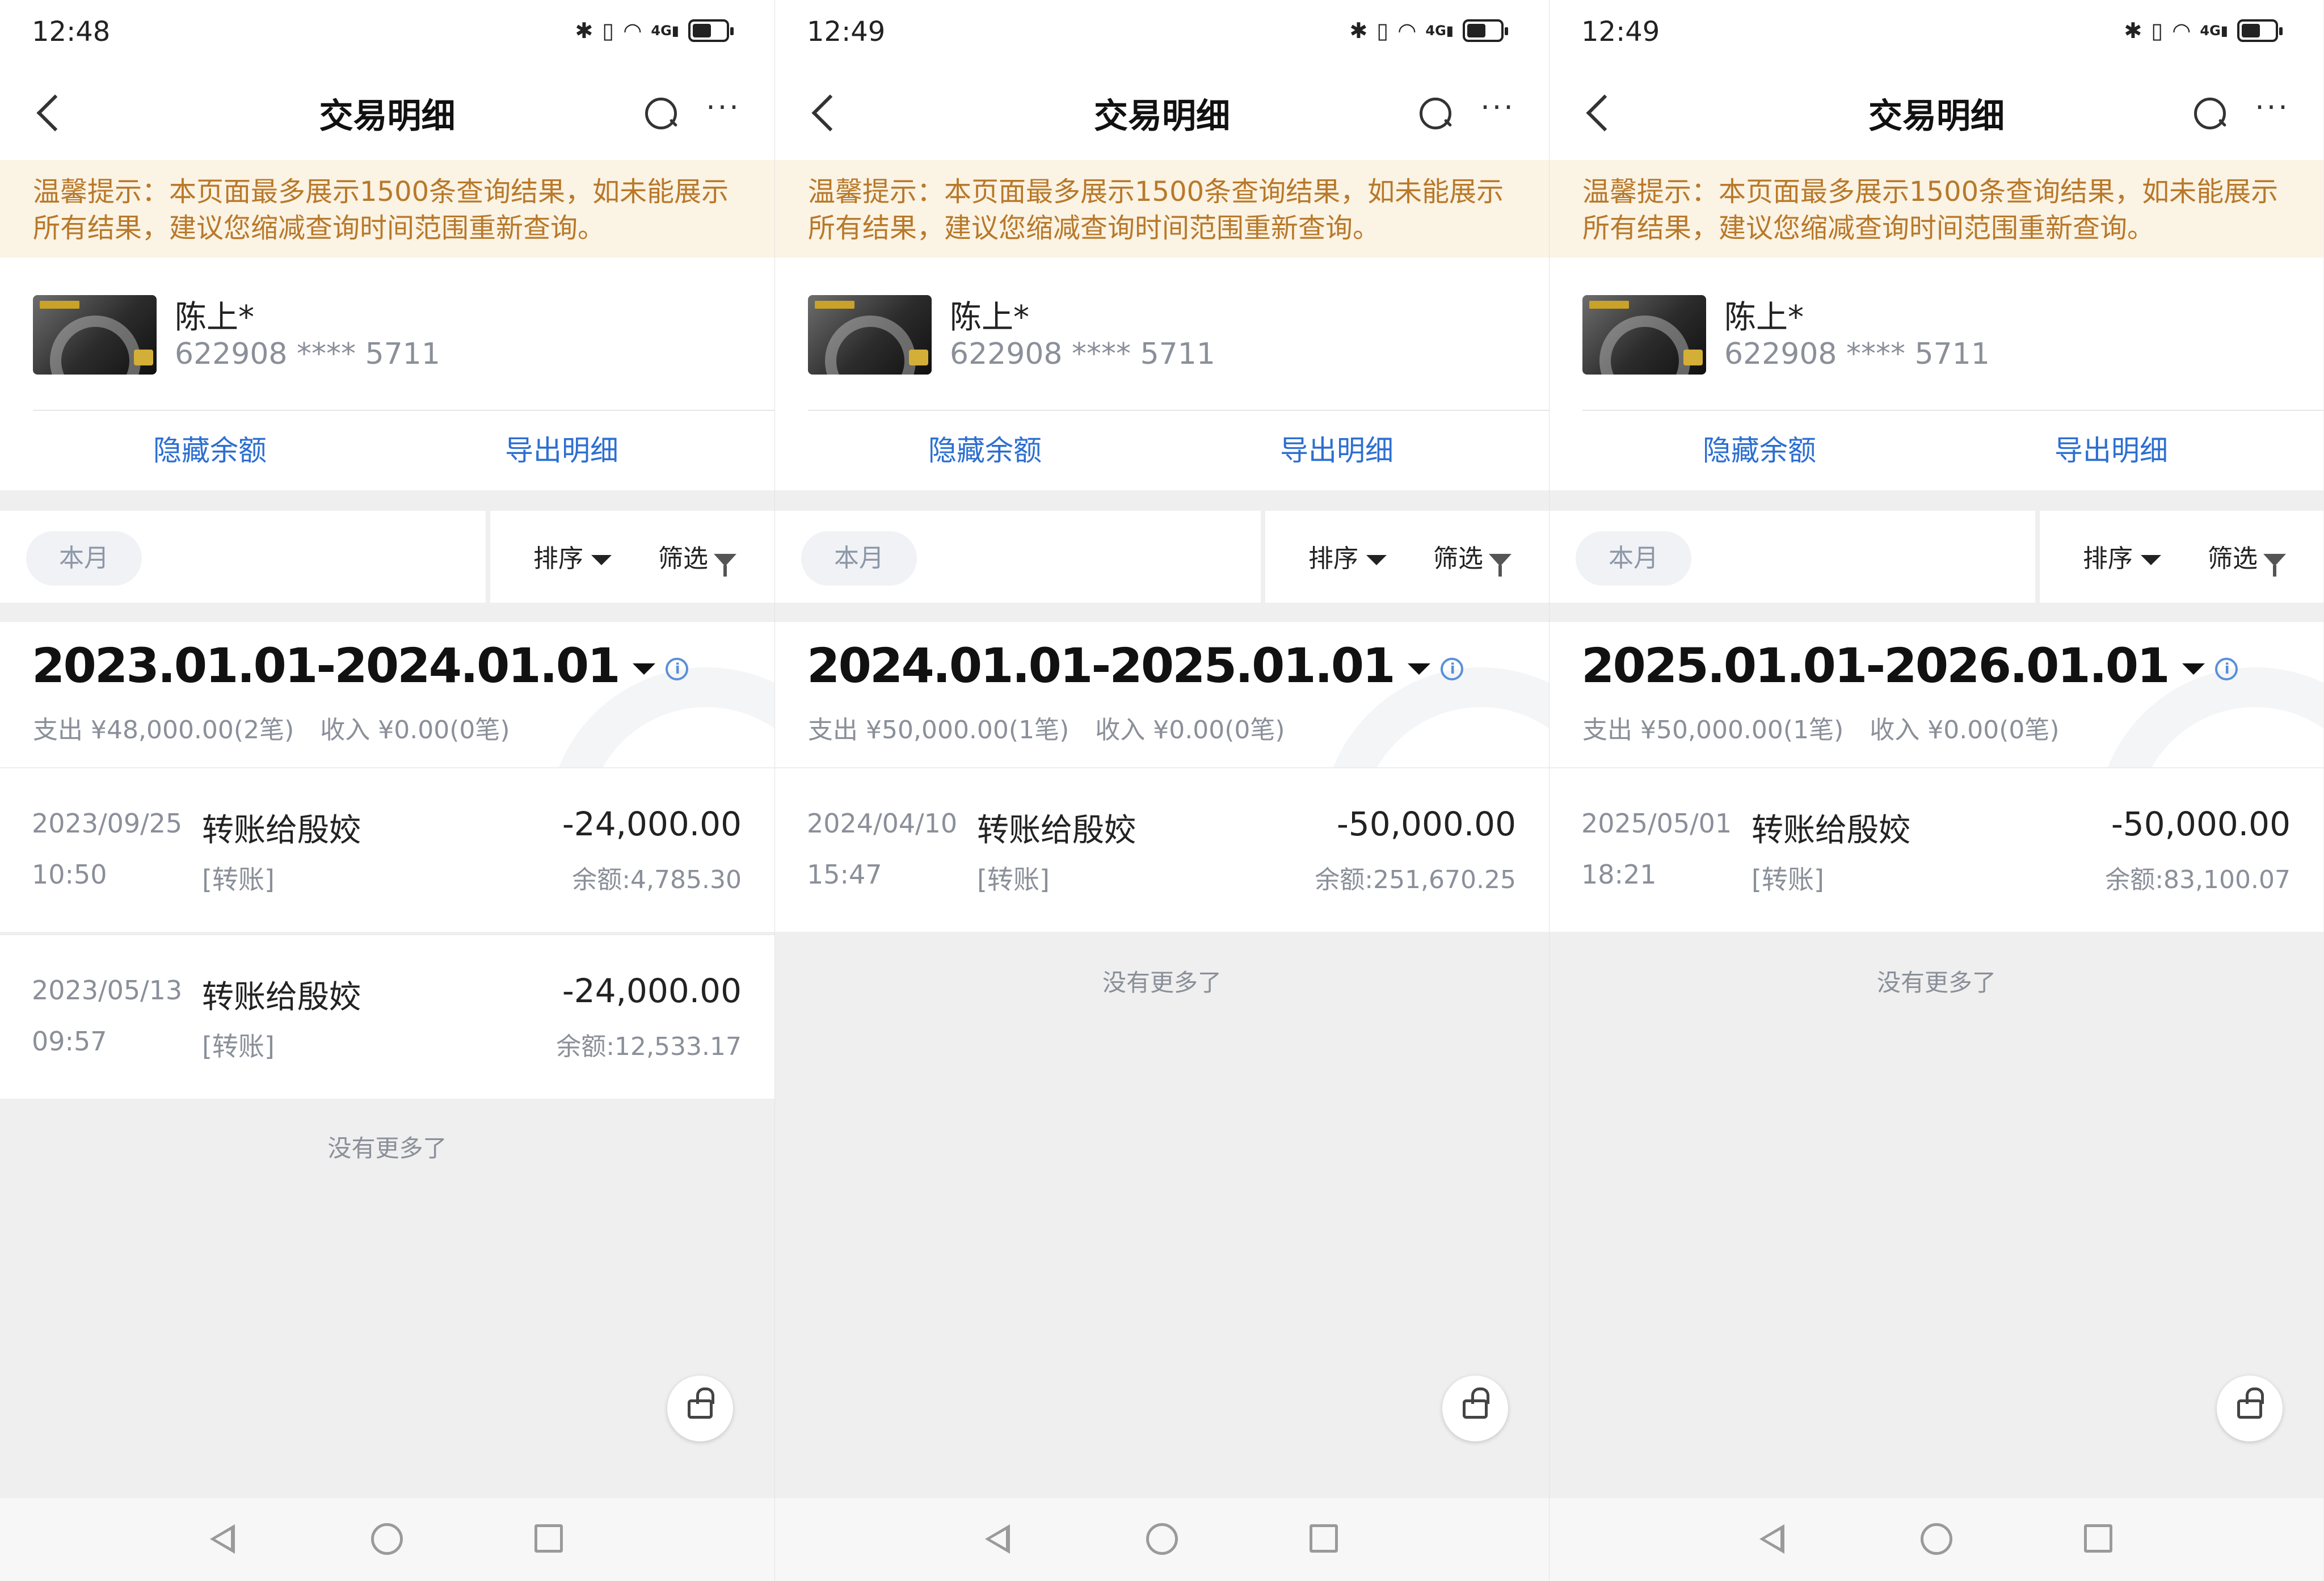 The width and height of the screenshot is (2324, 1581). I want to click on transaction-balance: 余额:83,100.07, so click(2198, 879).